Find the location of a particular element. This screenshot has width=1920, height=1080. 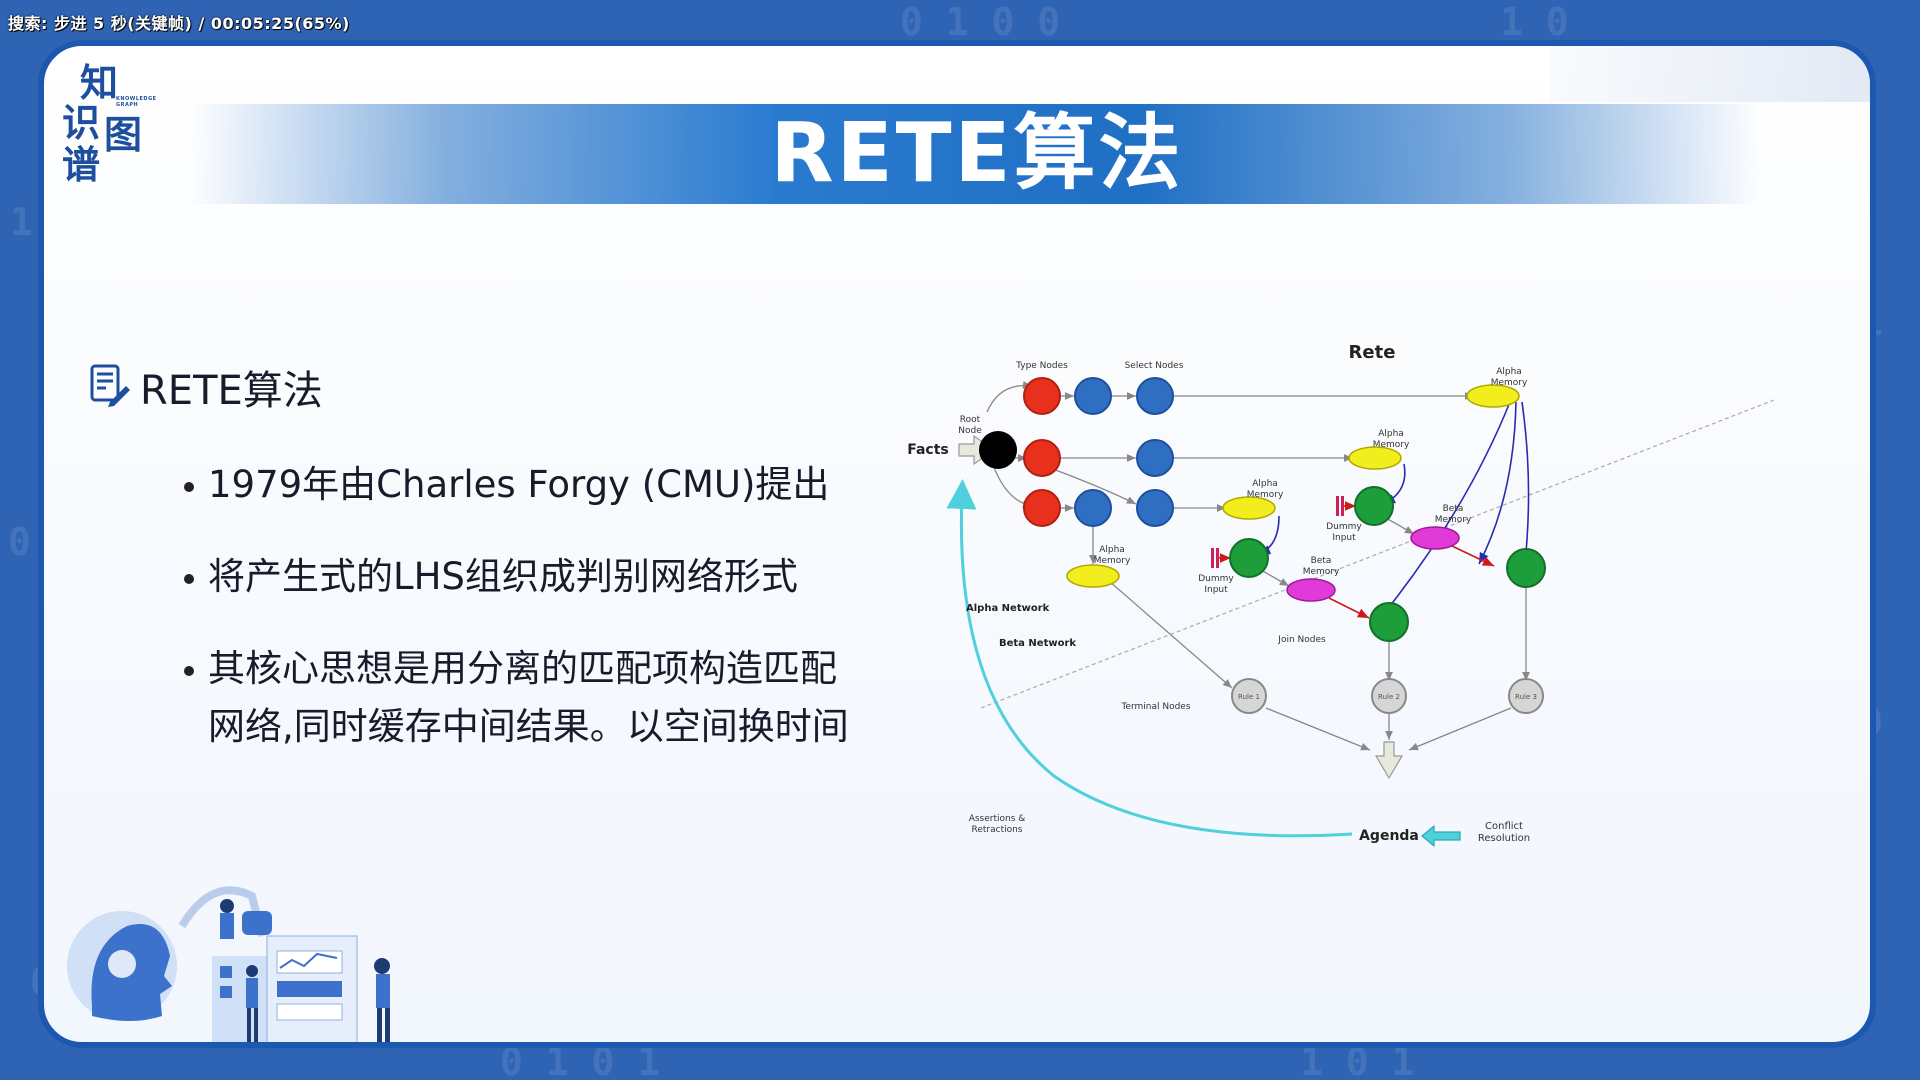

rule2-label: Rule 2 is located at coordinates (1389, 697).